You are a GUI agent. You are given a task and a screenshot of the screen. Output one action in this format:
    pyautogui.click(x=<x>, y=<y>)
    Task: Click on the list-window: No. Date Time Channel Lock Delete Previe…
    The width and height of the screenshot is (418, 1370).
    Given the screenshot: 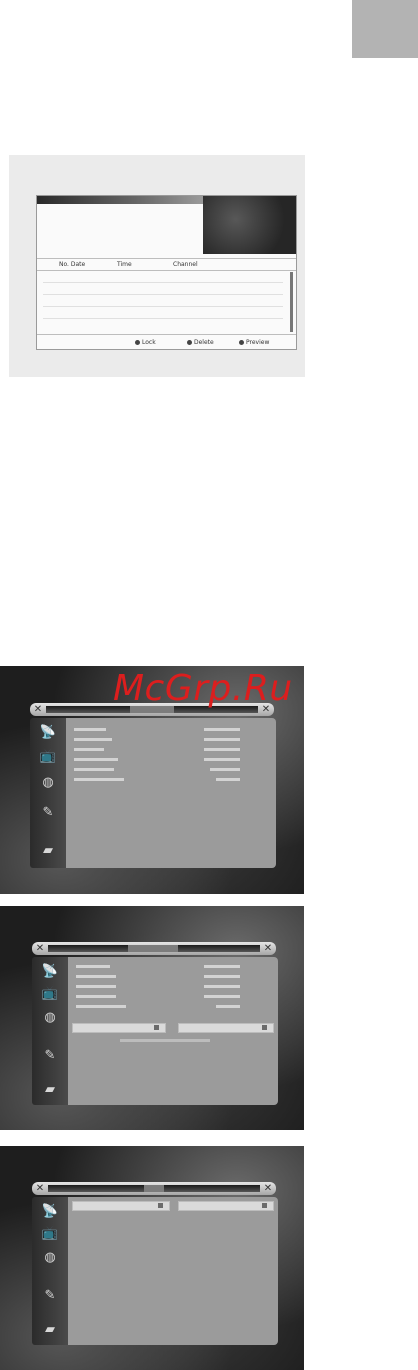 What is the action you would take?
    pyautogui.click(x=166, y=272)
    